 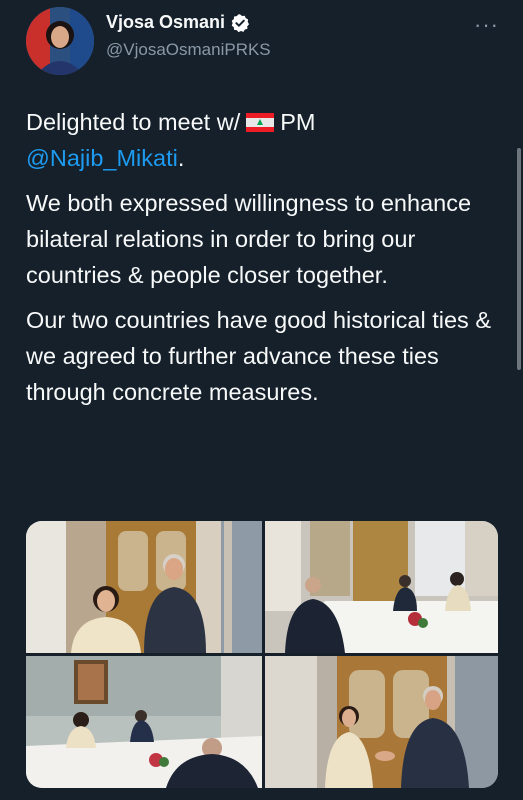 What do you see at coordinates (486, 25) in the screenshot?
I see `more-options-icon: ···` at bounding box center [486, 25].